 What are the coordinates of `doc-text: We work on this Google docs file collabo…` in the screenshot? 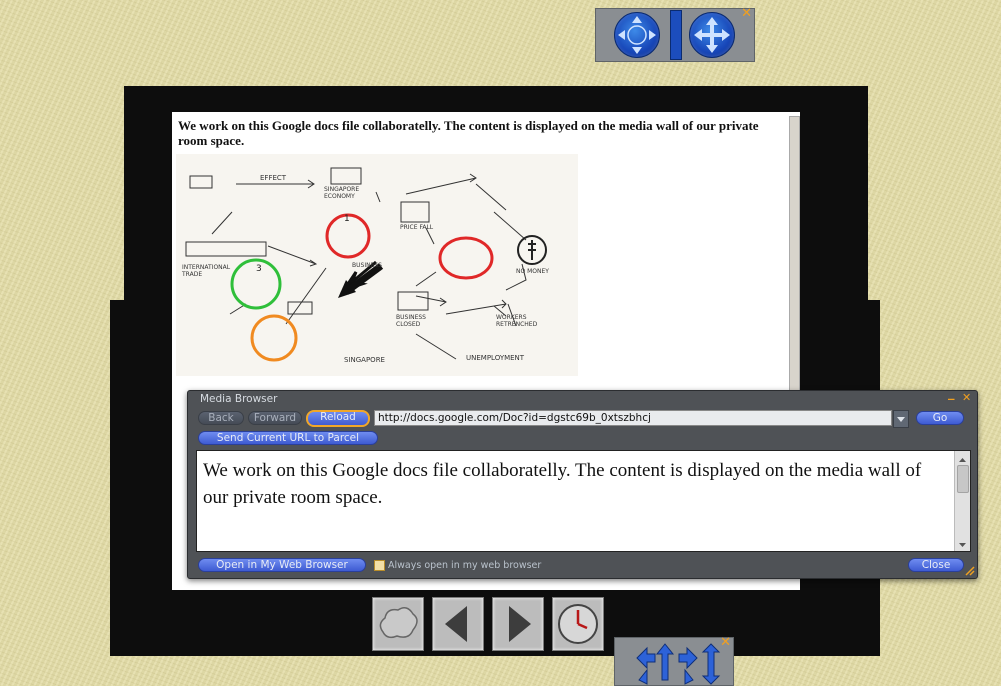 It's located at (468, 133).